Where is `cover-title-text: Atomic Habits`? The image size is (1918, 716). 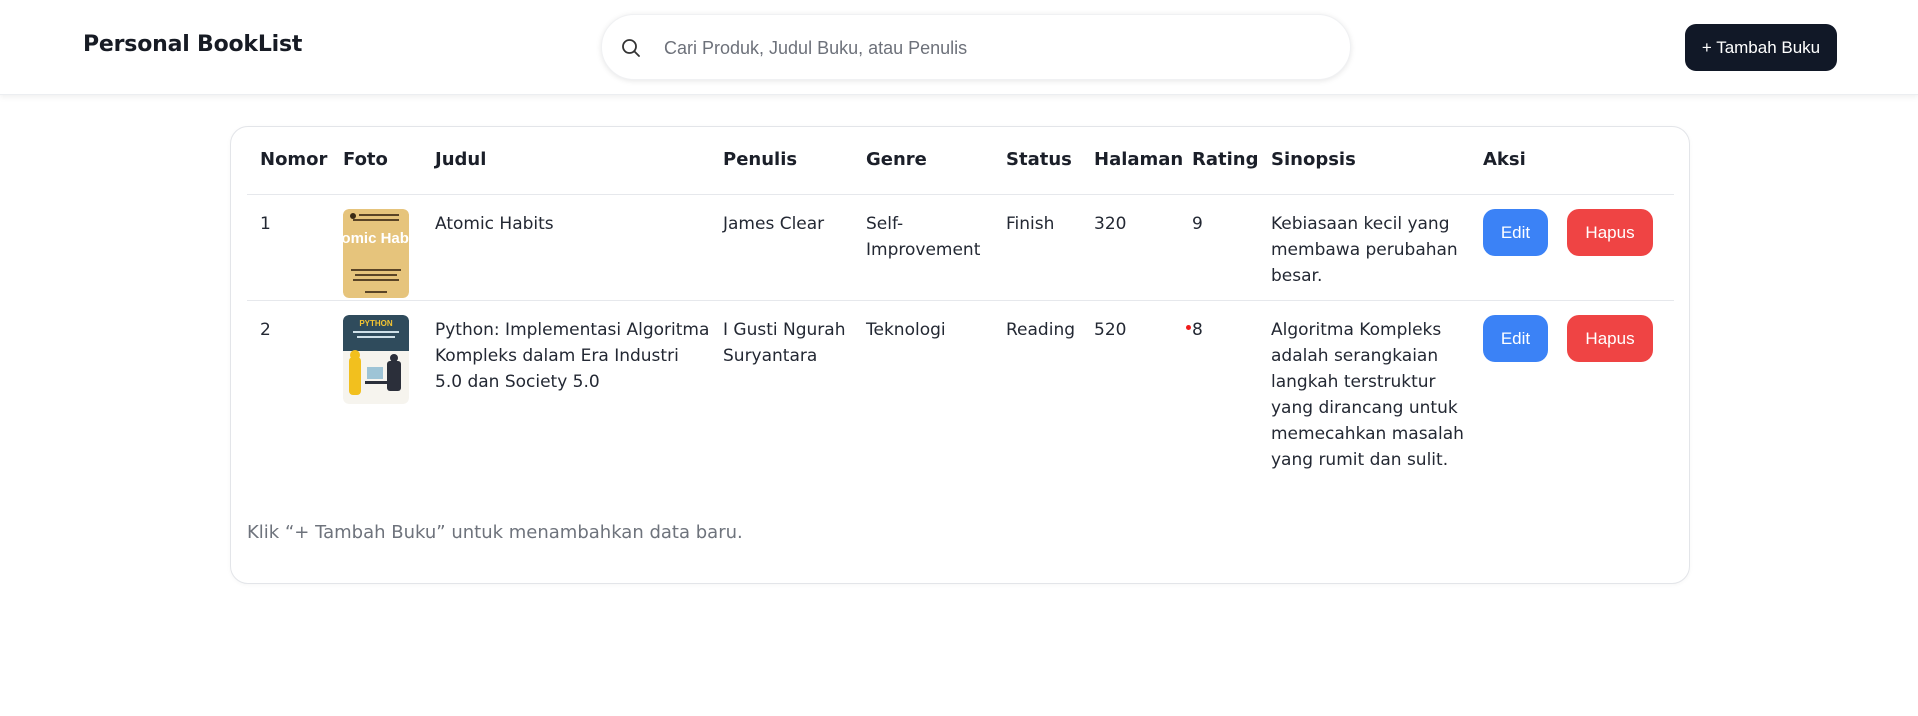
cover-title-text: Atomic Habits is located at coordinates (376, 238).